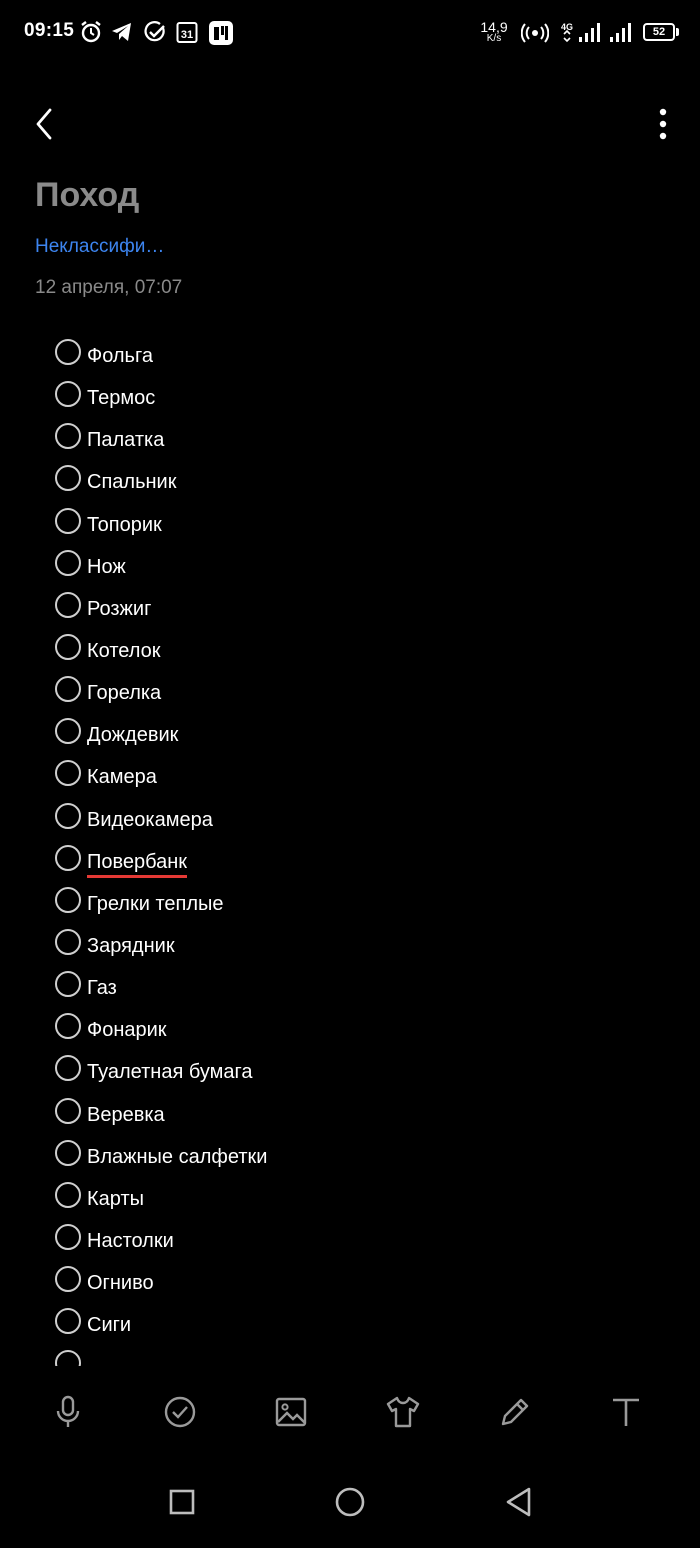  I want to click on alarm-icon, so click(91, 32).